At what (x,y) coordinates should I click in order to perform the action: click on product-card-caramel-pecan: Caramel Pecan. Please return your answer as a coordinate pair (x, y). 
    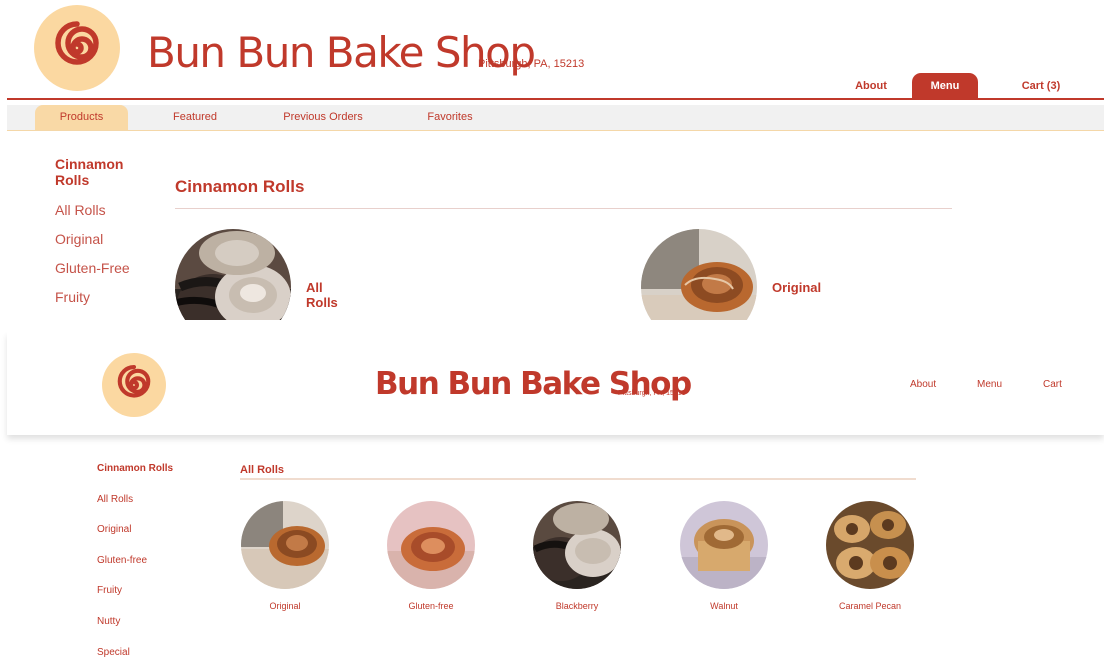
    Looking at the image, I should click on (870, 556).